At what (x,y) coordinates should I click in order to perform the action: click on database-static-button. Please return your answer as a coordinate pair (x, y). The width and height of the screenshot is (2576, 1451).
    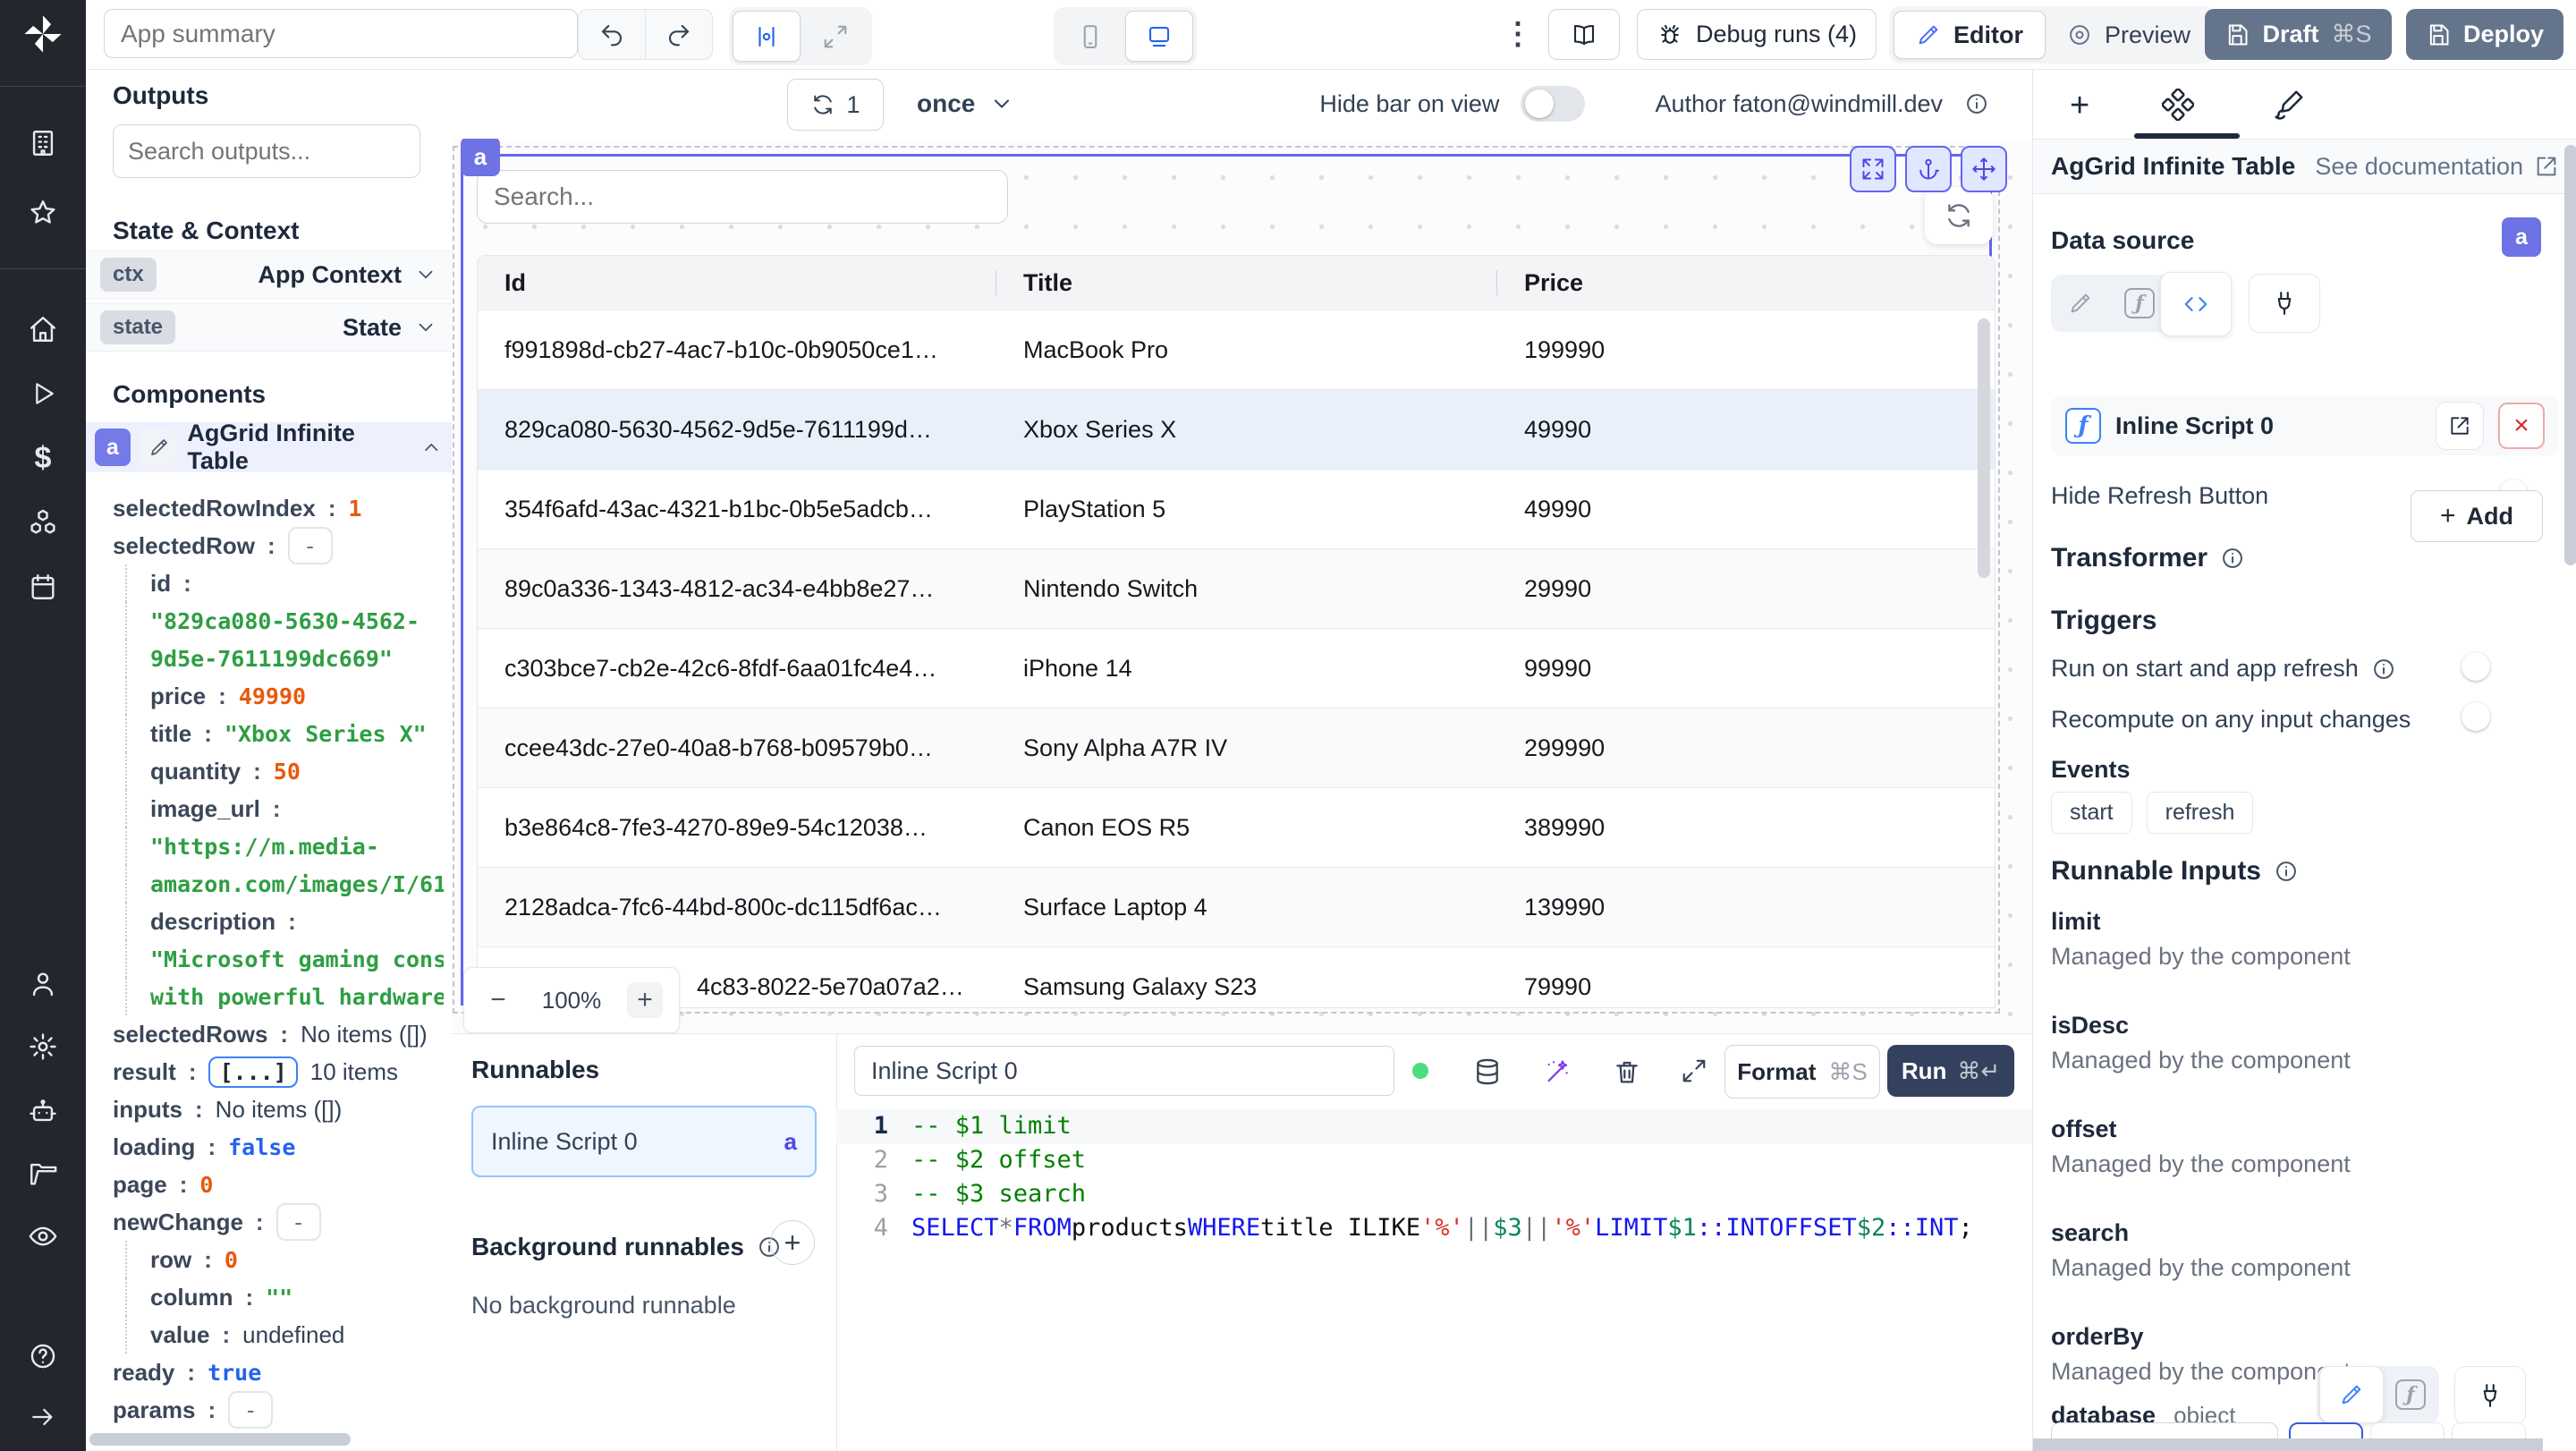
    Looking at the image, I should click on (2351, 1394).